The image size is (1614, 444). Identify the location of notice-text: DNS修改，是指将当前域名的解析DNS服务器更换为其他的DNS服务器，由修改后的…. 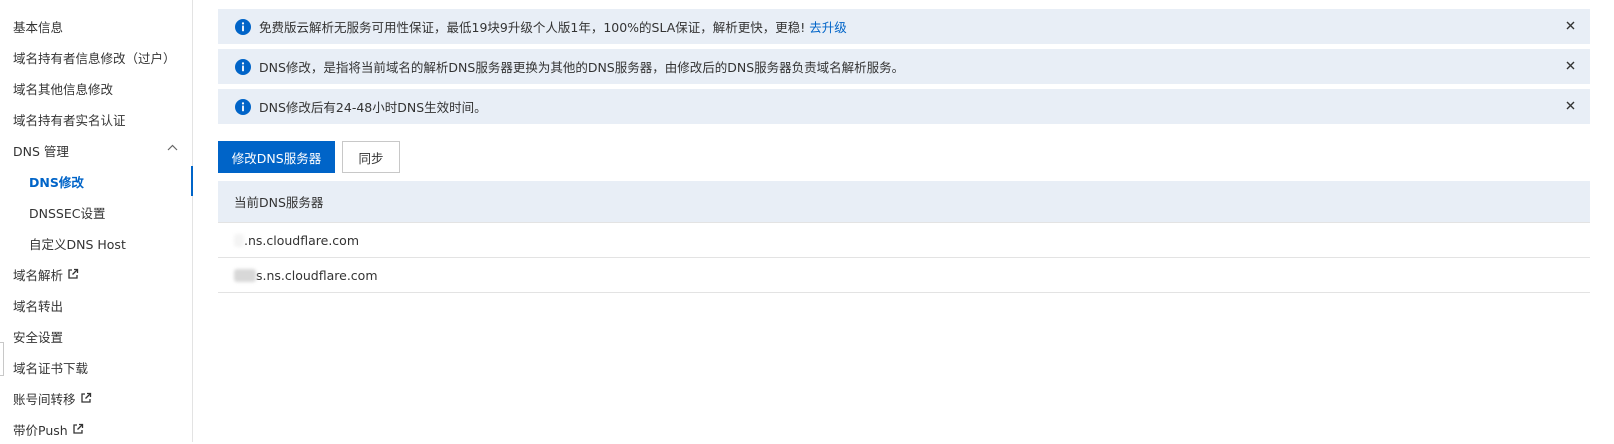
(582, 67).